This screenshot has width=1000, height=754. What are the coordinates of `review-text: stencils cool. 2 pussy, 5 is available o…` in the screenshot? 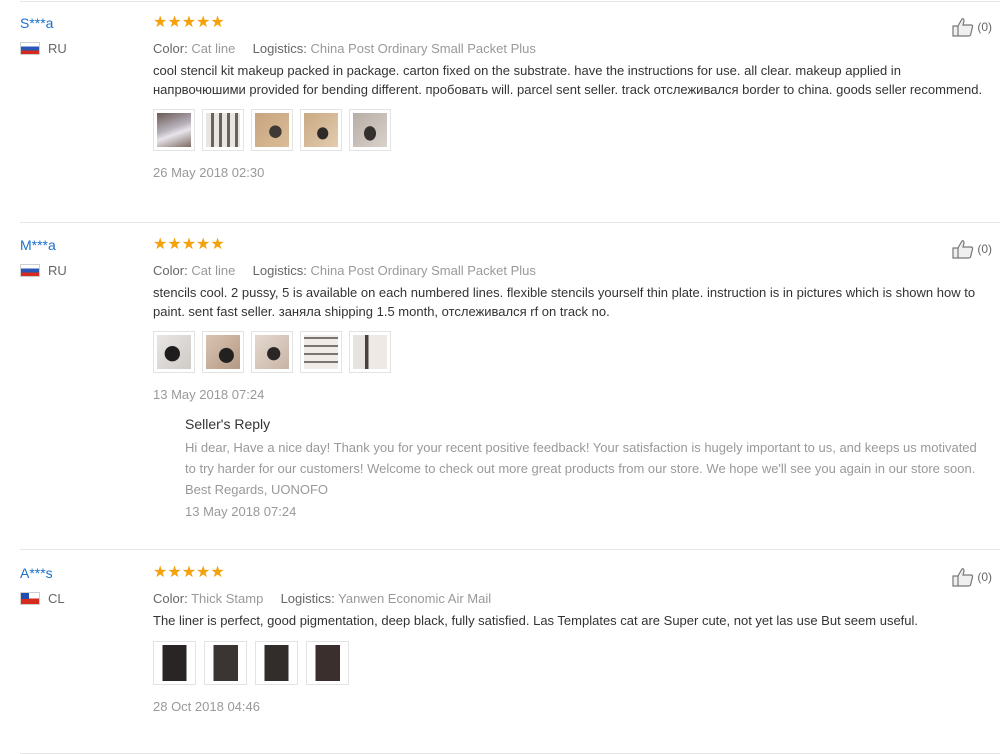 It's located at (564, 302).